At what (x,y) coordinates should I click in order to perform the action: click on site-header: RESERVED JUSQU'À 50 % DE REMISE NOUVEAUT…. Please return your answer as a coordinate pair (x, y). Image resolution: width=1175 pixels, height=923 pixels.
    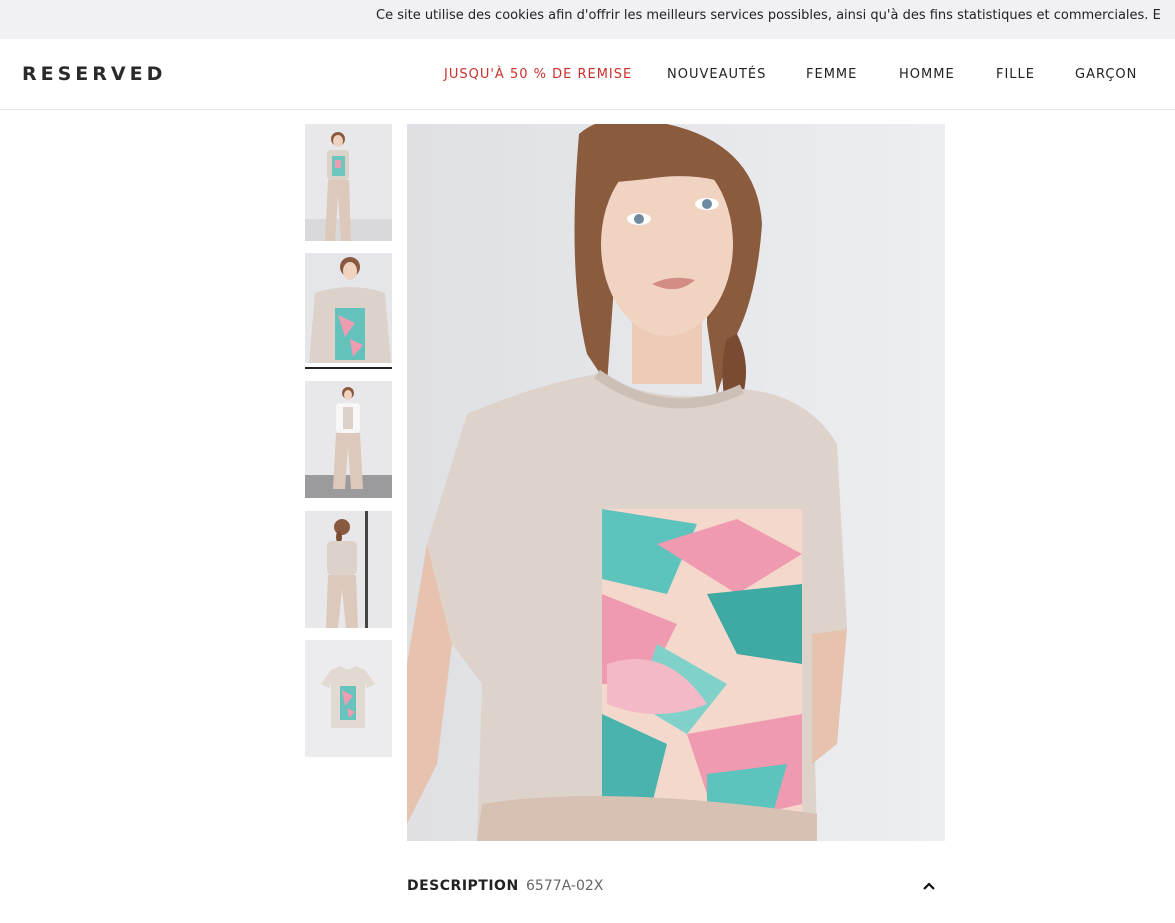
    Looking at the image, I should click on (587, 74).